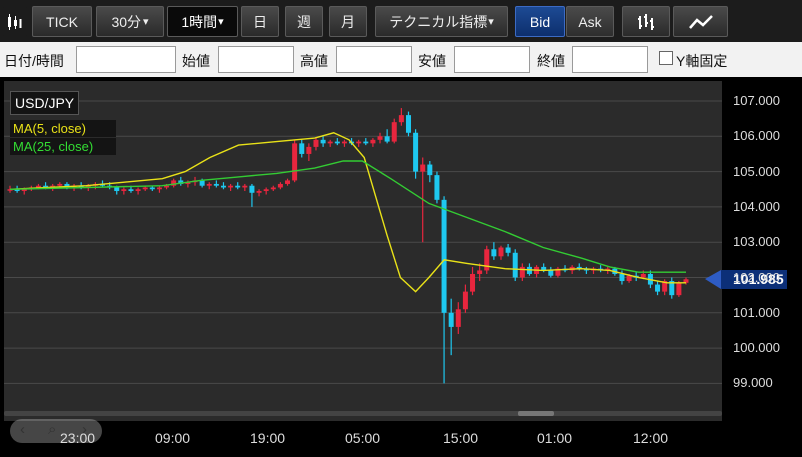  I want to click on toolbar: TICK 30分 ▾ 1時間 ▾ 日 週 月 テクニカル指標 ▾ Bid Ask, so click(401, 21).